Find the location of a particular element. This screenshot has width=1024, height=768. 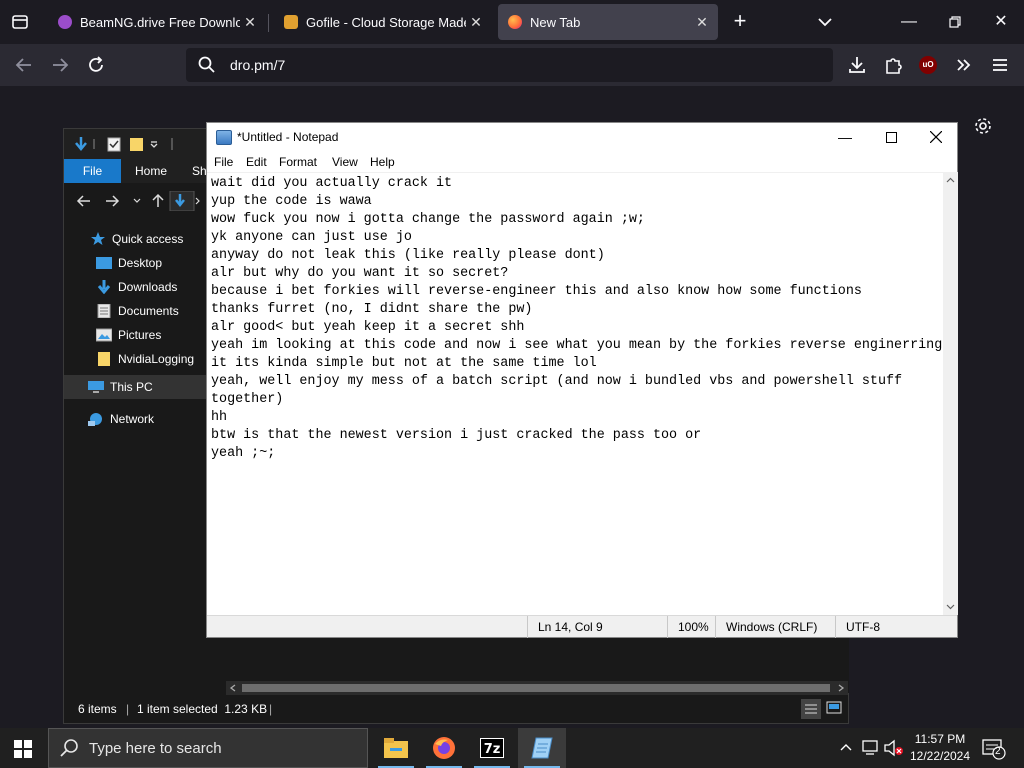

menu-file: File is located at coordinates (223, 162).